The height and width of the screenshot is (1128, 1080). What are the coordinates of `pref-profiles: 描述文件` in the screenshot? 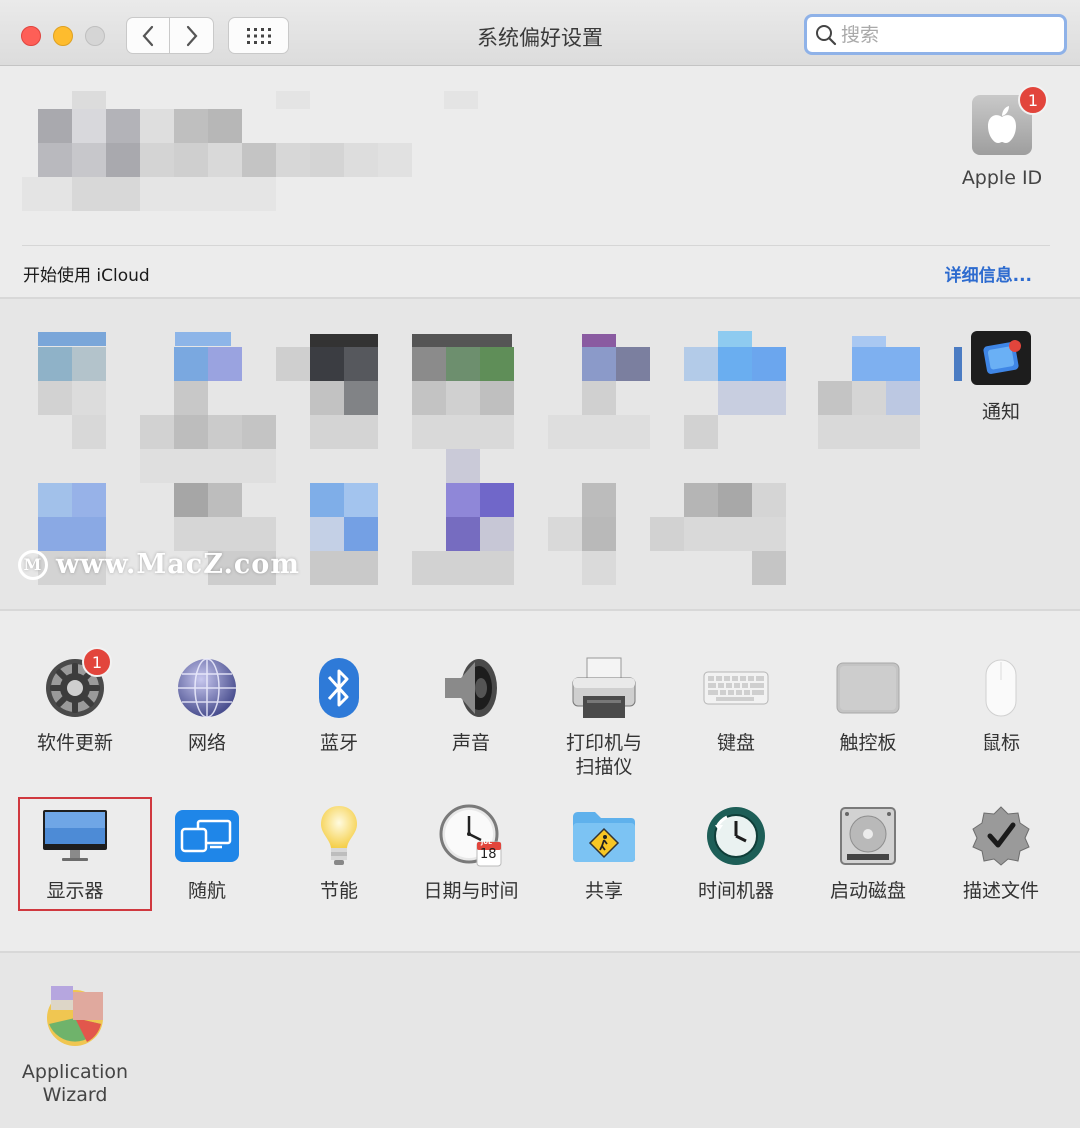 It's located at (1001, 852).